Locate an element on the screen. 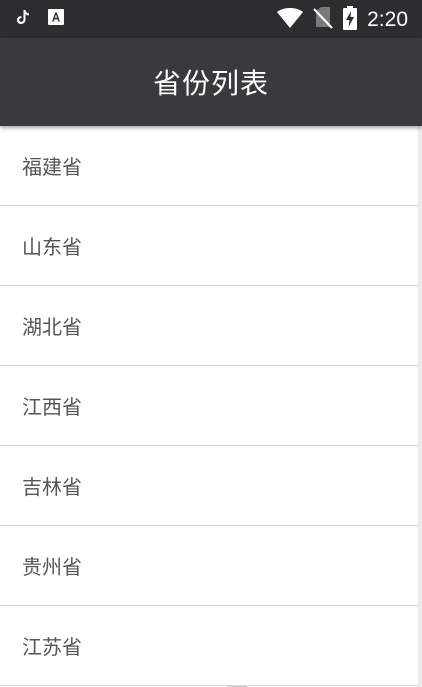  list-item: 湖北省 is located at coordinates (209, 326).